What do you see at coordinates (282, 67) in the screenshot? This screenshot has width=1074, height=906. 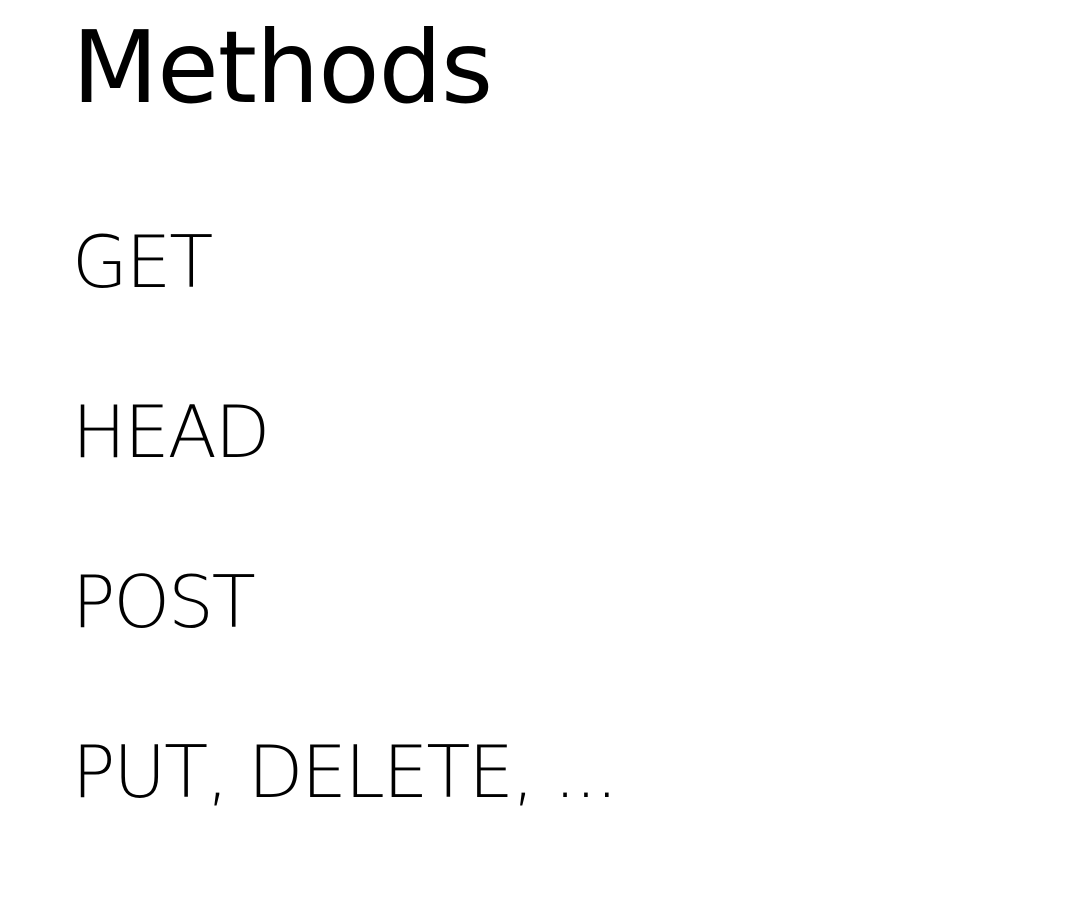 I see `slide-title: Methods` at bounding box center [282, 67].